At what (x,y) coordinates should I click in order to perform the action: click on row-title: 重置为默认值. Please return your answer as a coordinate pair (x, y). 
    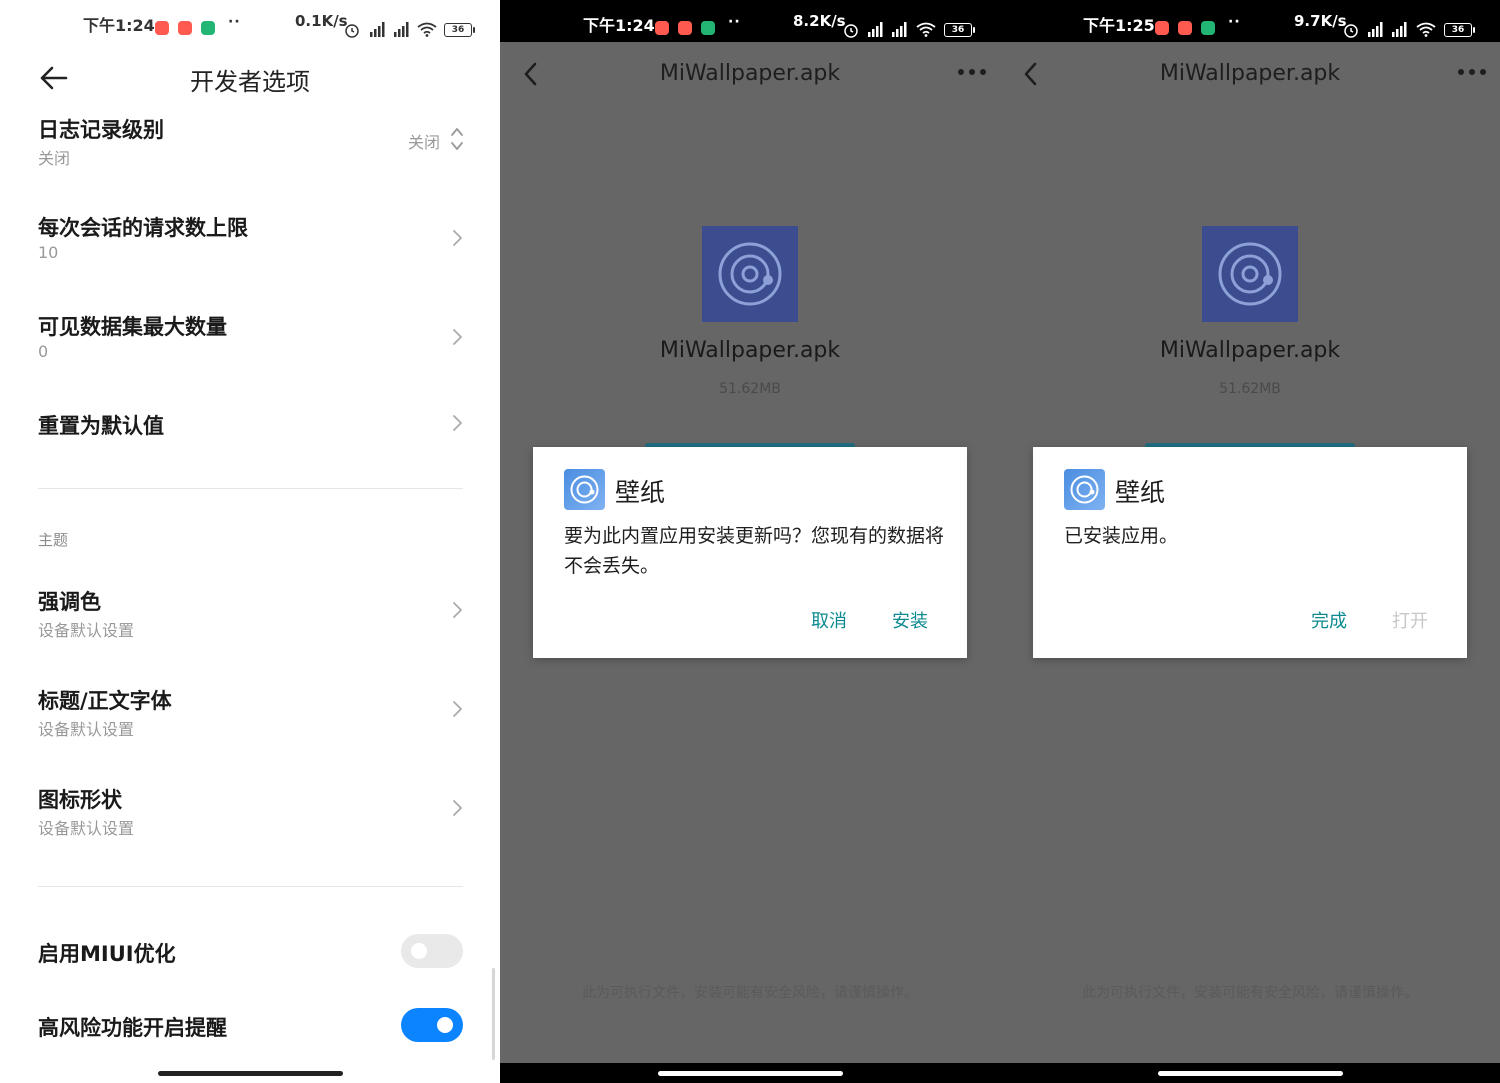
    Looking at the image, I should click on (101, 426).